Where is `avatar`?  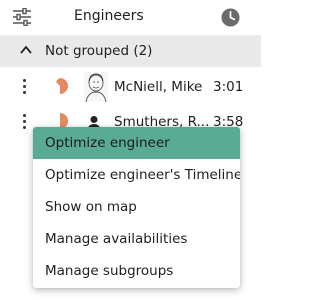
avatar is located at coordinates (96, 87).